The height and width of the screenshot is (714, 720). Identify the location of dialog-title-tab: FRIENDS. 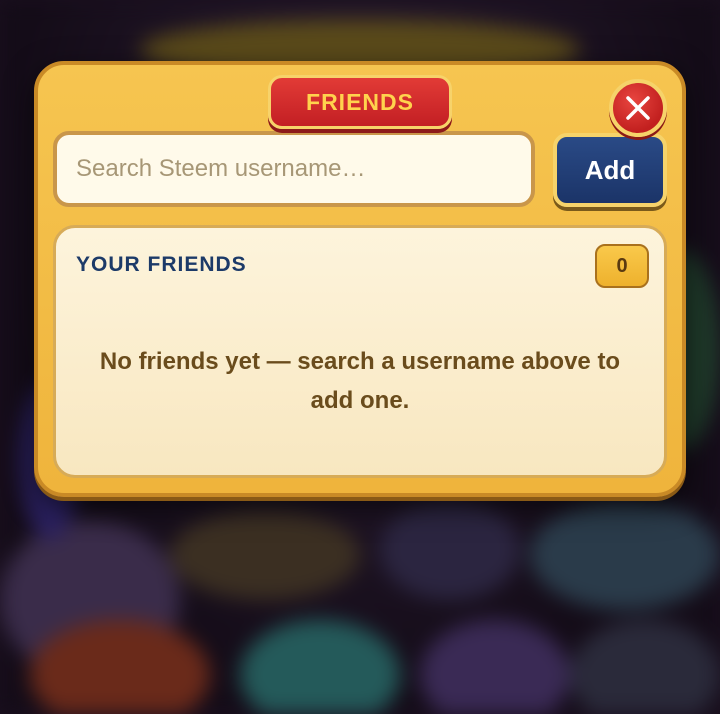
(360, 102).